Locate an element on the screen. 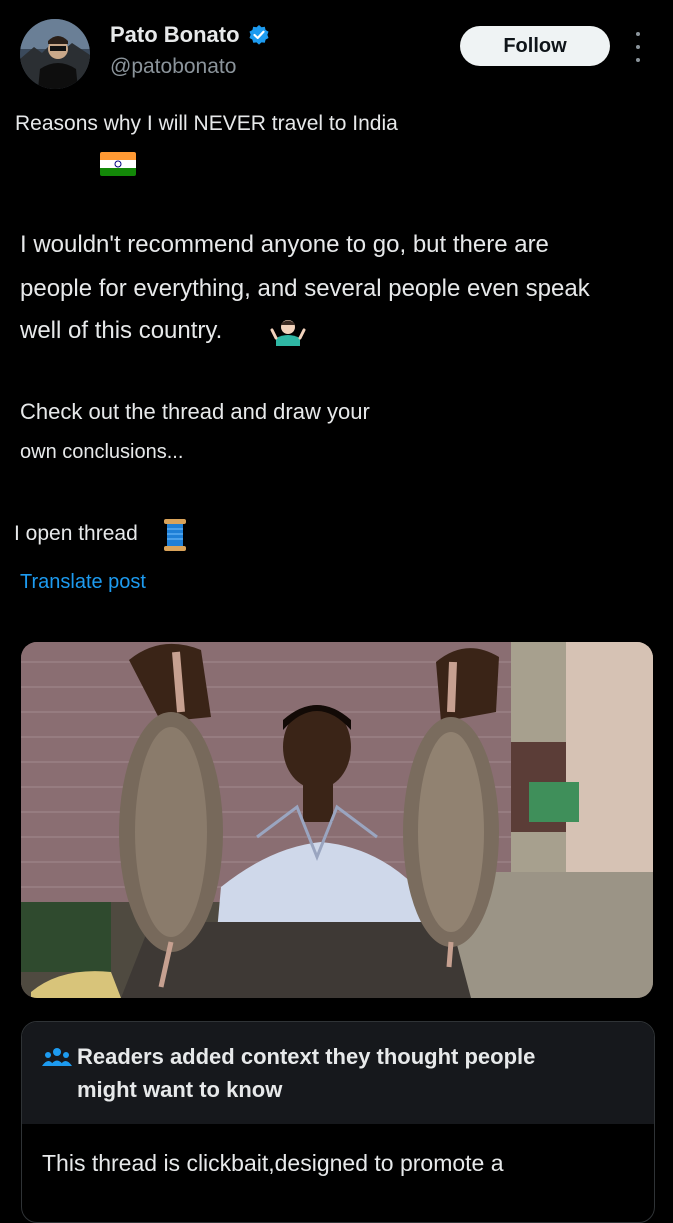 Image resolution: width=673 pixels, height=1223 pixels. post-text-line: well of this country. is located at coordinates (121, 330).